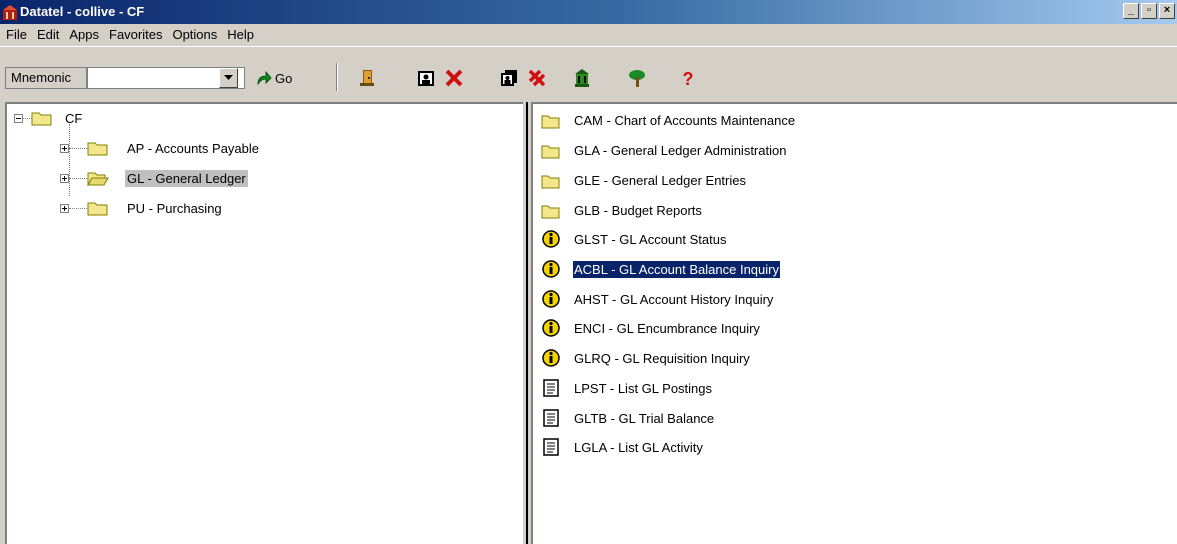 The image size is (1177, 544). I want to click on list-item-label: CAM - Chart of Accounts Maintenance, so click(685, 120).